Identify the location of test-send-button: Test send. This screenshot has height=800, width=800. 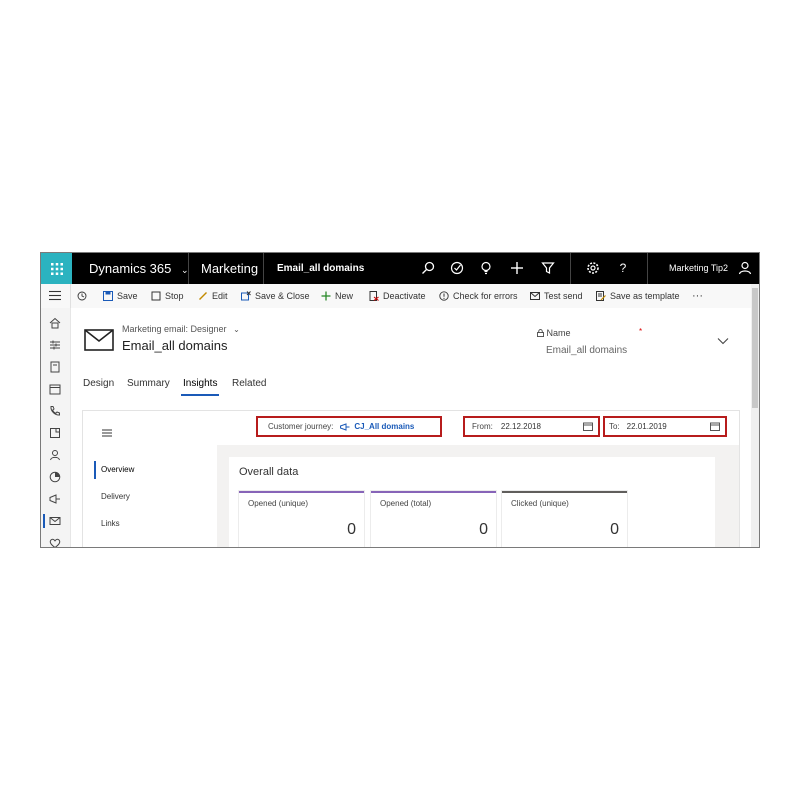
(556, 296).